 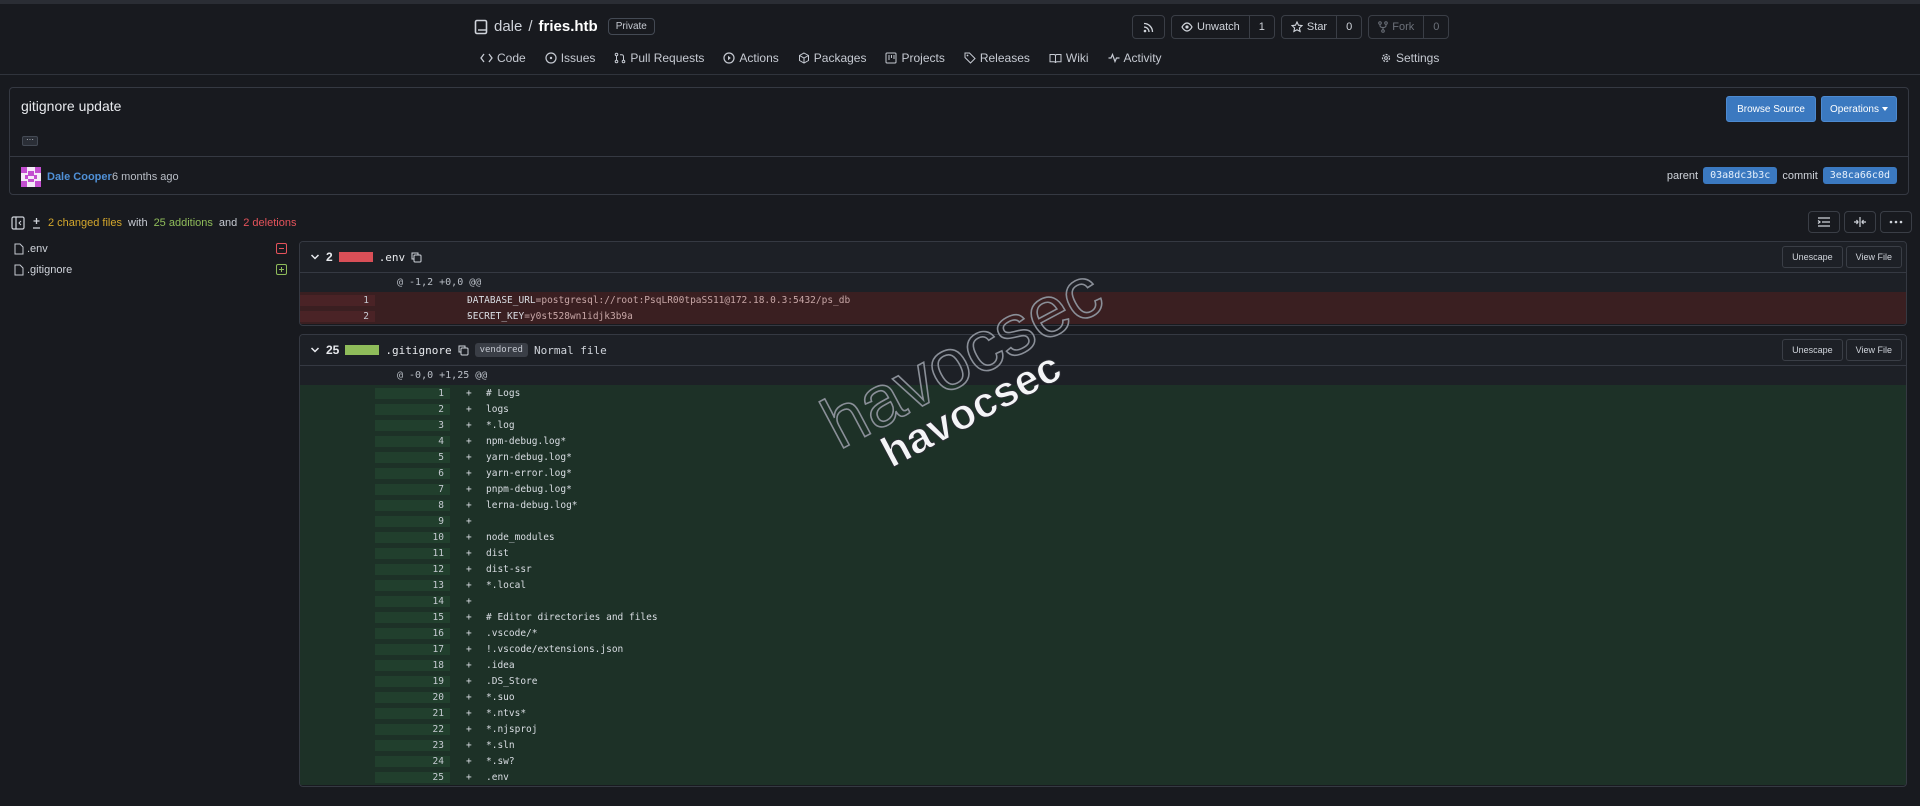 What do you see at coordinates (529, 489) in the screenshot?
I see `line-code: pnpm-debug.log*` at bounding box center [529, 489].